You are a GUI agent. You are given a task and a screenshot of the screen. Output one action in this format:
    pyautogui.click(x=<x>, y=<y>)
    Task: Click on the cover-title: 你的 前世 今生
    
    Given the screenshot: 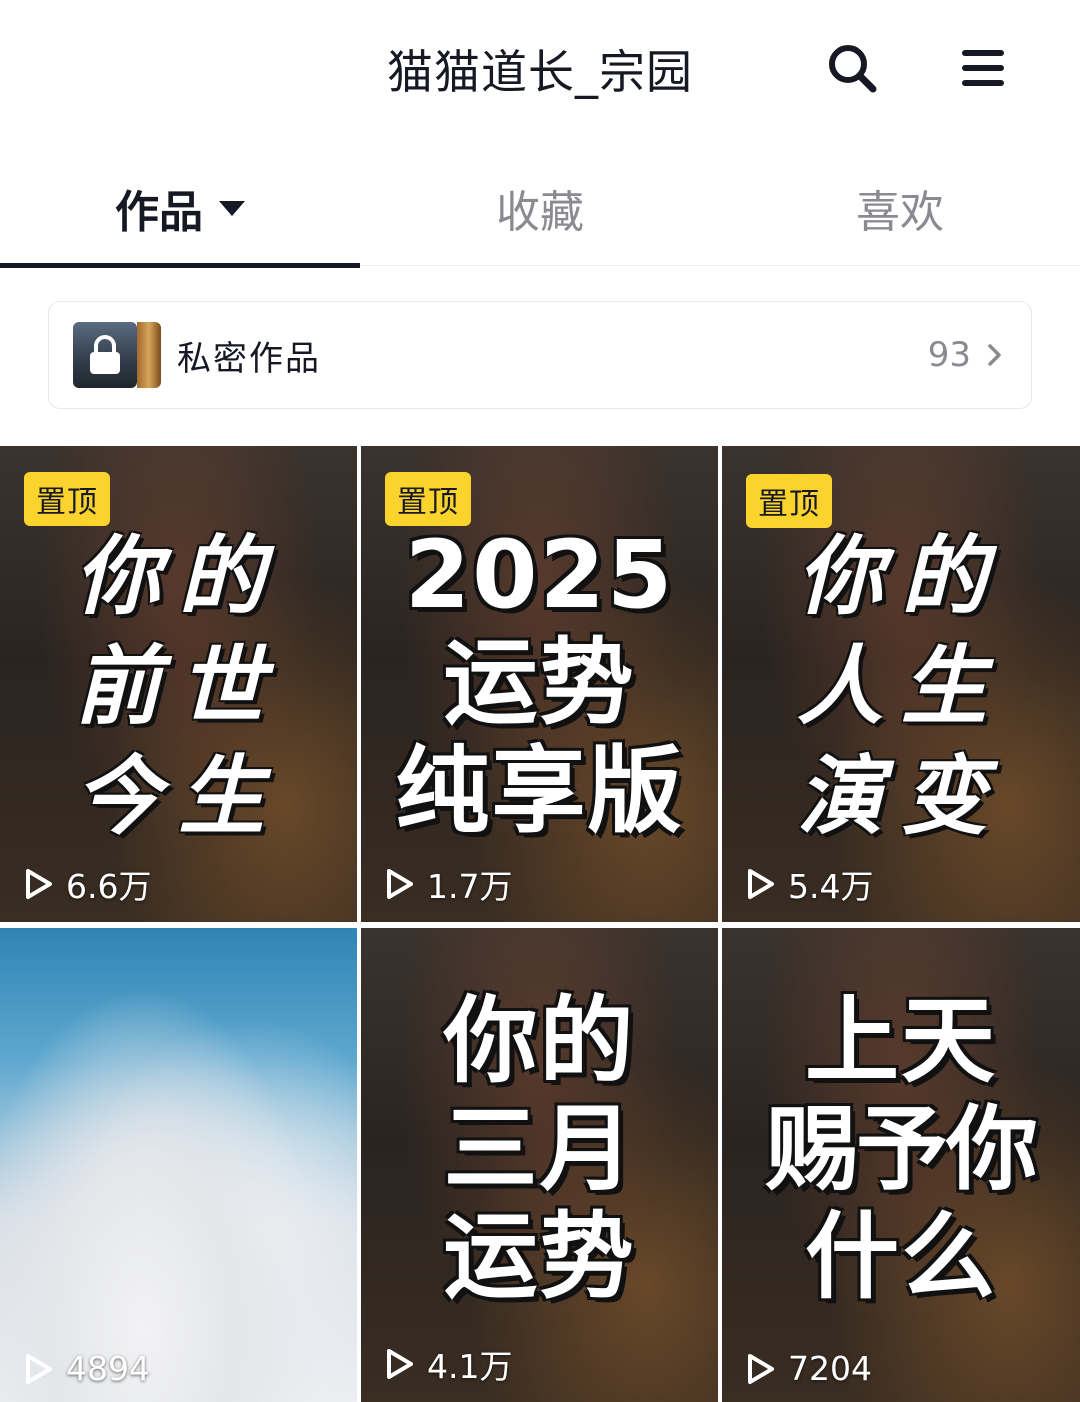 What is the action you would take?
    pyautogui.click(x=178, y=686)
    